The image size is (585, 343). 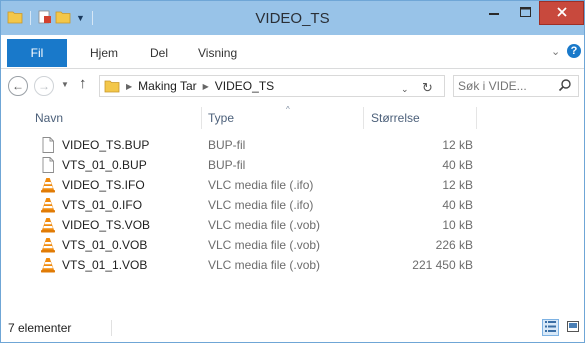 What do you see at coordinates (37, 53) in the screenshot?
I see `tab-fil: Fil` at bounding box center [37, 53].